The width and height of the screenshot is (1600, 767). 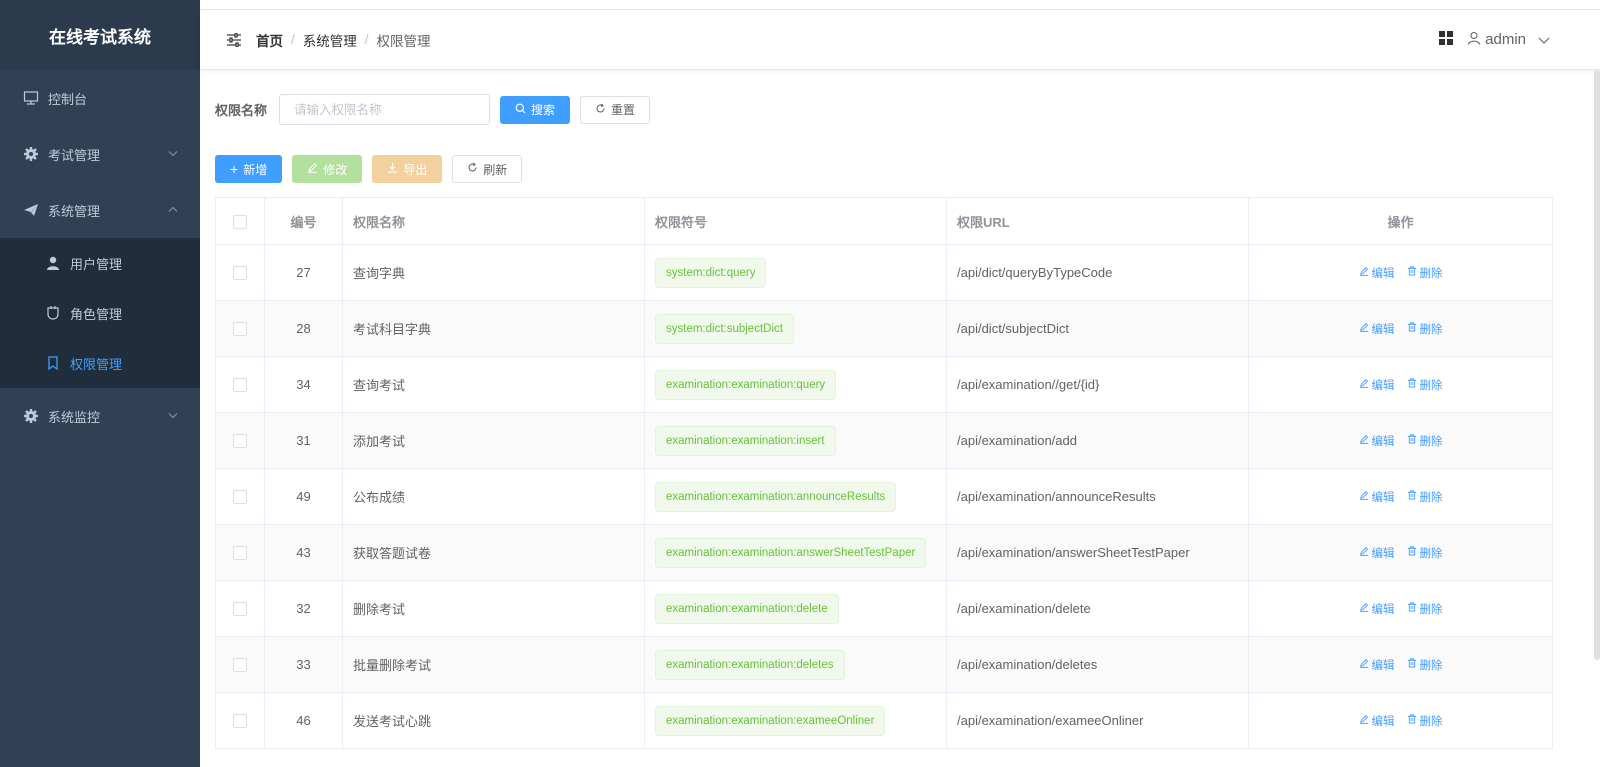 What do you see at coordinates (255, 169) in the screenshot?
I see `add-button-label: 新增` at bounding box center [255, 169].